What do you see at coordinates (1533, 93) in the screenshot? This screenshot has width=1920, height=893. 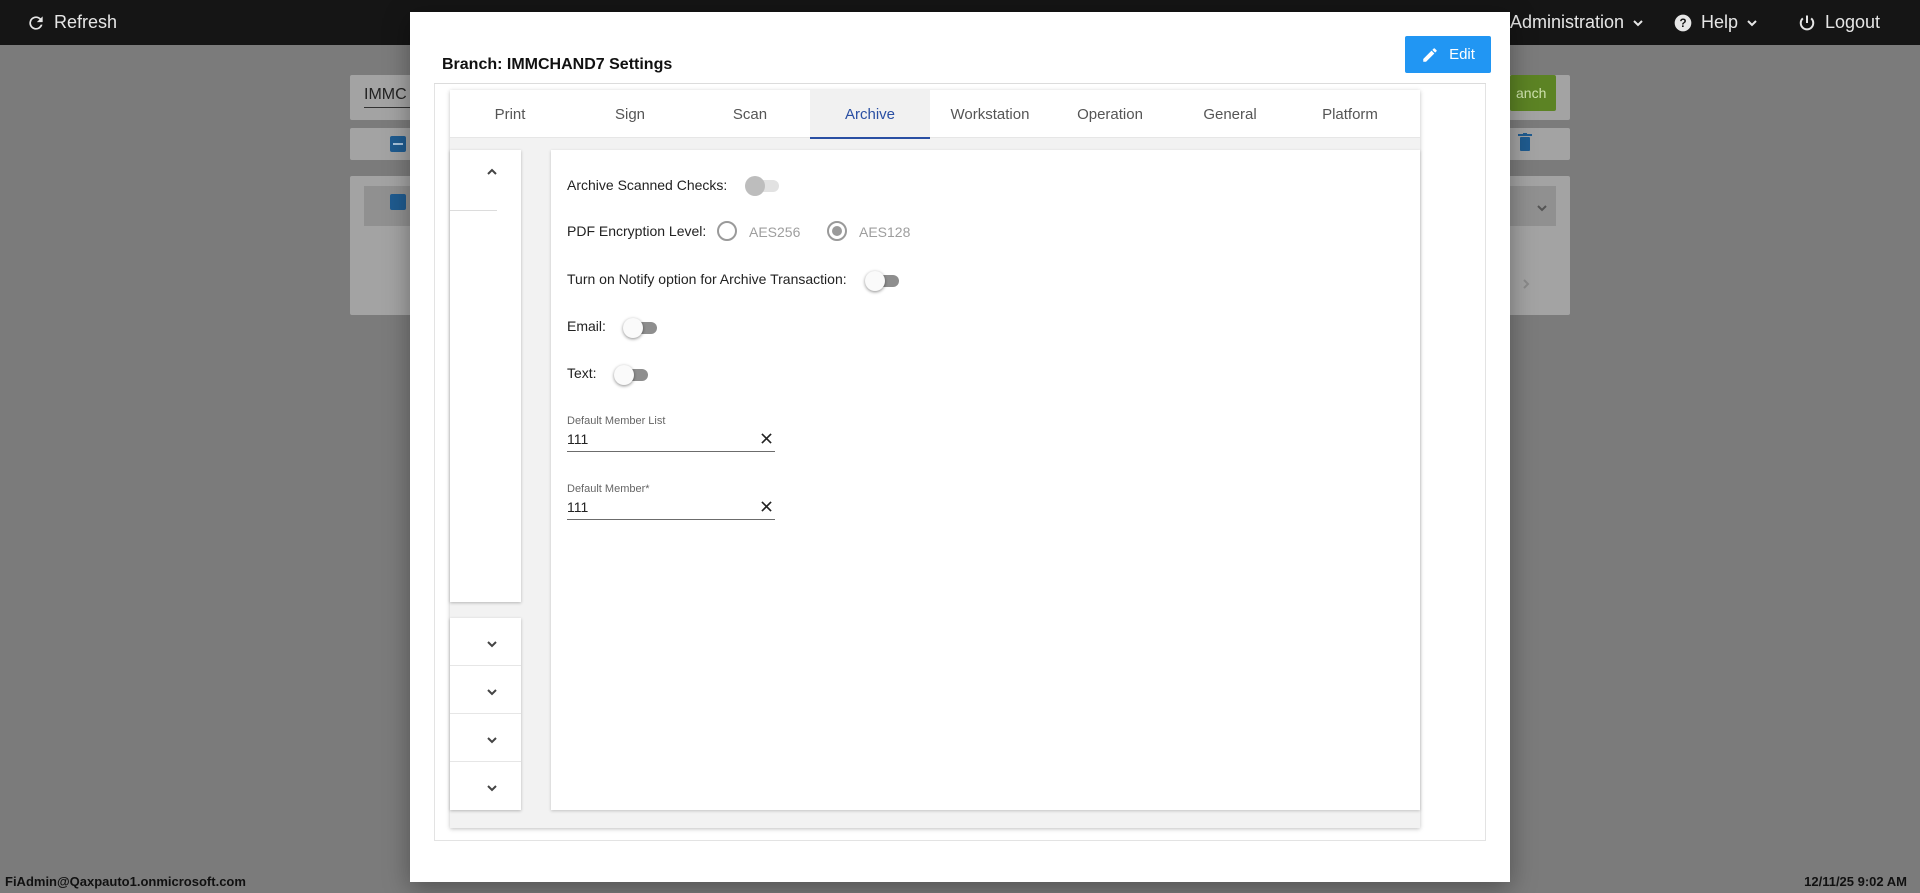 I see `background-search-button: anch` at bounding box center [1533, 93].